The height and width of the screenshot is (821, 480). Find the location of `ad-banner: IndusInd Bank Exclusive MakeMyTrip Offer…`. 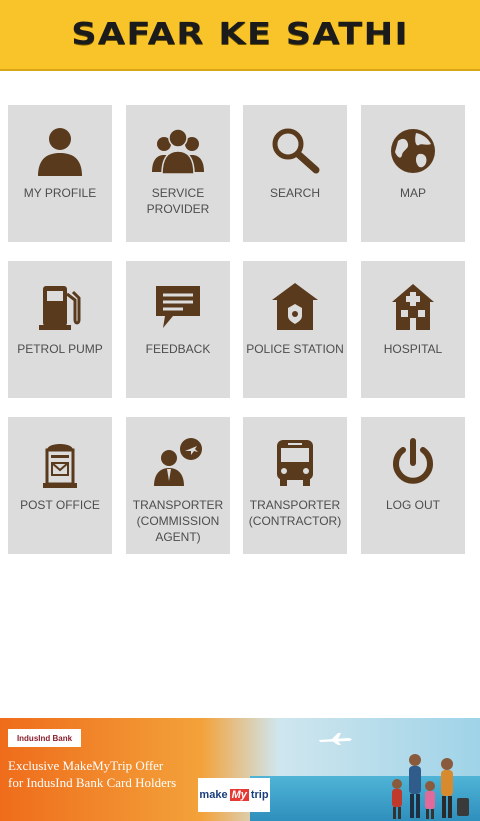

ad-banner: IndusInd Bank Exclusive MakeMyTrip Offer… is located at coordinates (240, 769).